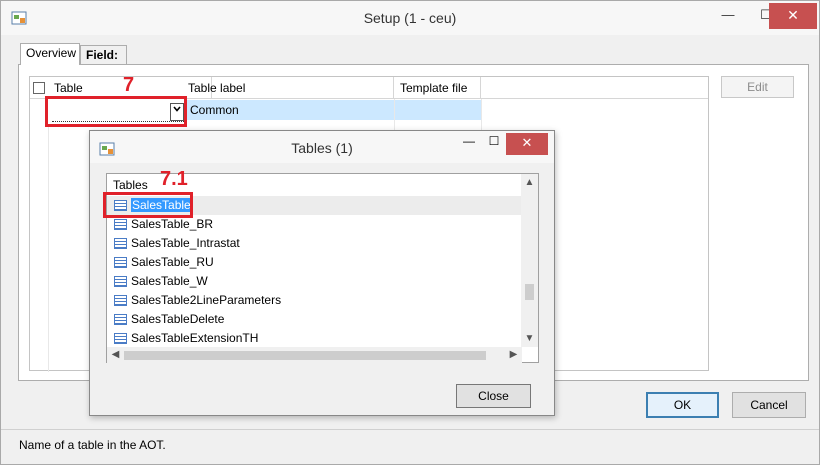  What do you see at coordinates (129, 85) in the screenshot?
I see `annotation-step-7: 7` at bounding box center [129, 85].